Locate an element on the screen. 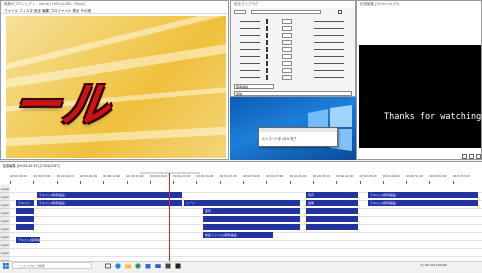 This screenshot has width=482, height=273. settings-frame-slider is located at coordinates (286, 12).